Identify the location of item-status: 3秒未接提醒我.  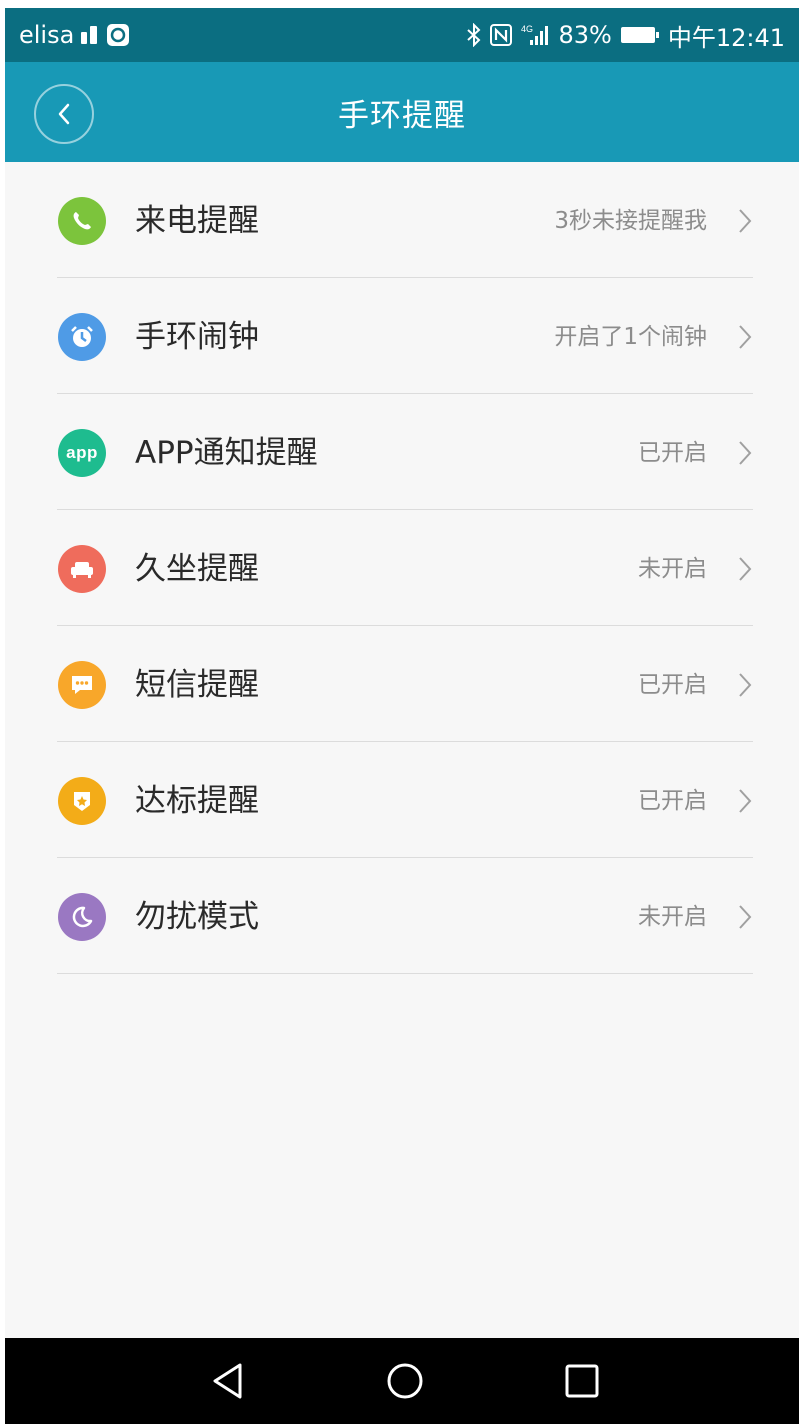
(630, 221).